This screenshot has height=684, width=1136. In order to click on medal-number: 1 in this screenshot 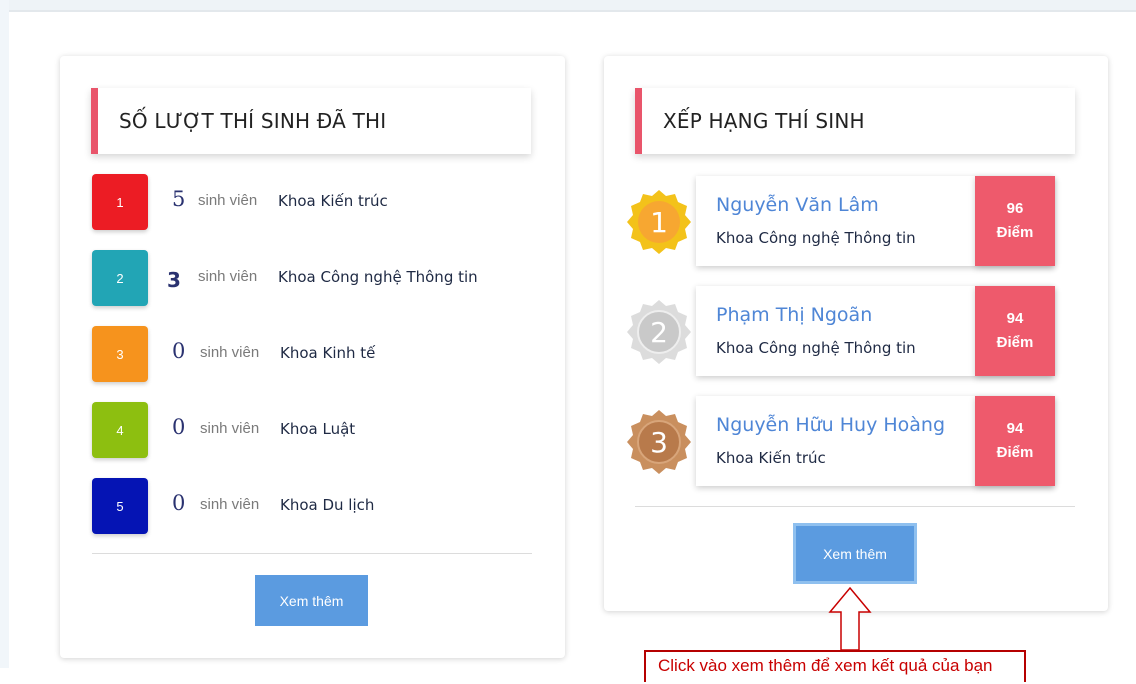, I will do `click(659, 222)`.